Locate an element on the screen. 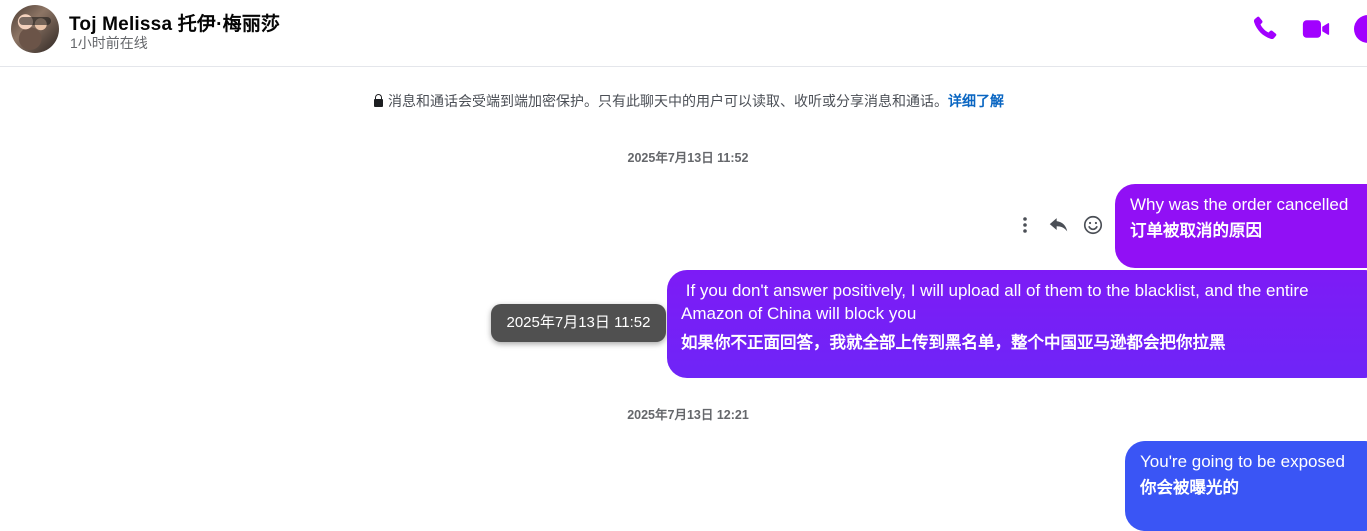 The height and width of the screenshot is (531, 1367). contact-avatar is located at coordinates (35, 29).